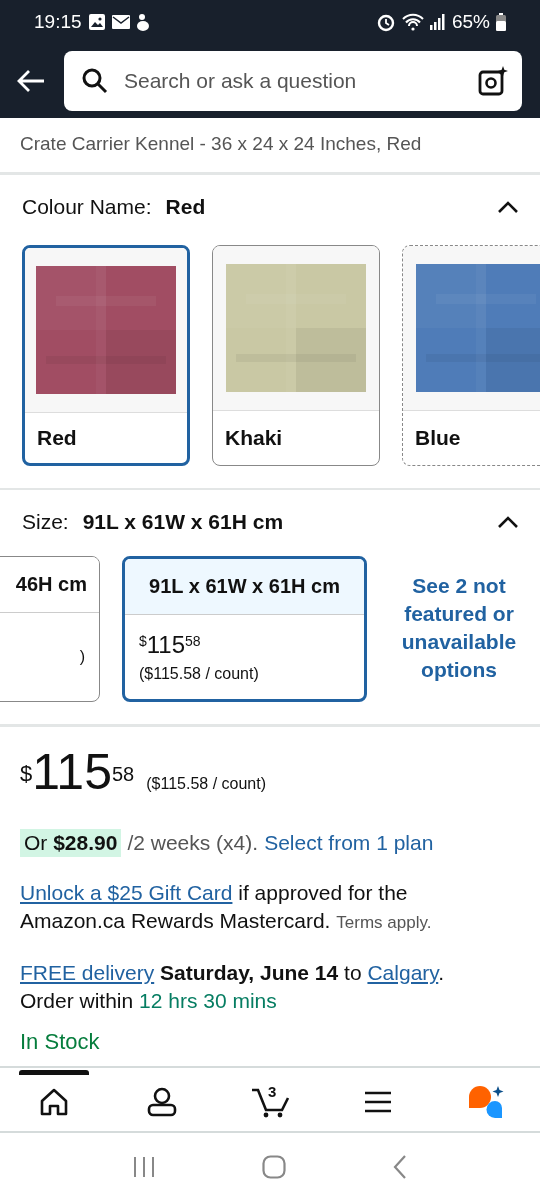  Describe the element at coordinates (120, 22) in the screenshot. I see `mail-icon` at that location.